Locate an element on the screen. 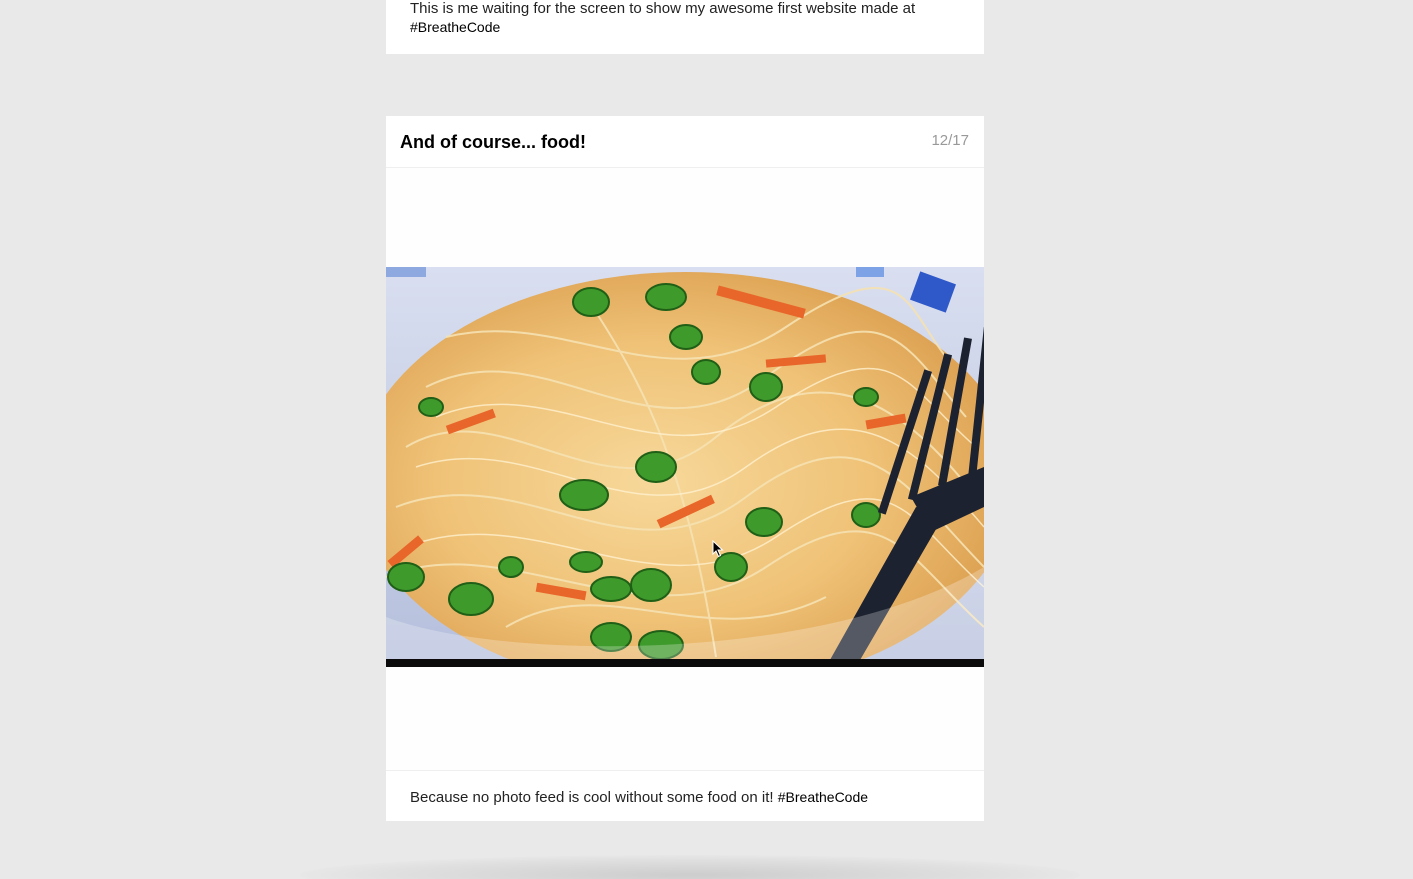 This screenshot has height=879, width=1413. mouse-pointer-icon is located at coordinates (718, 549).